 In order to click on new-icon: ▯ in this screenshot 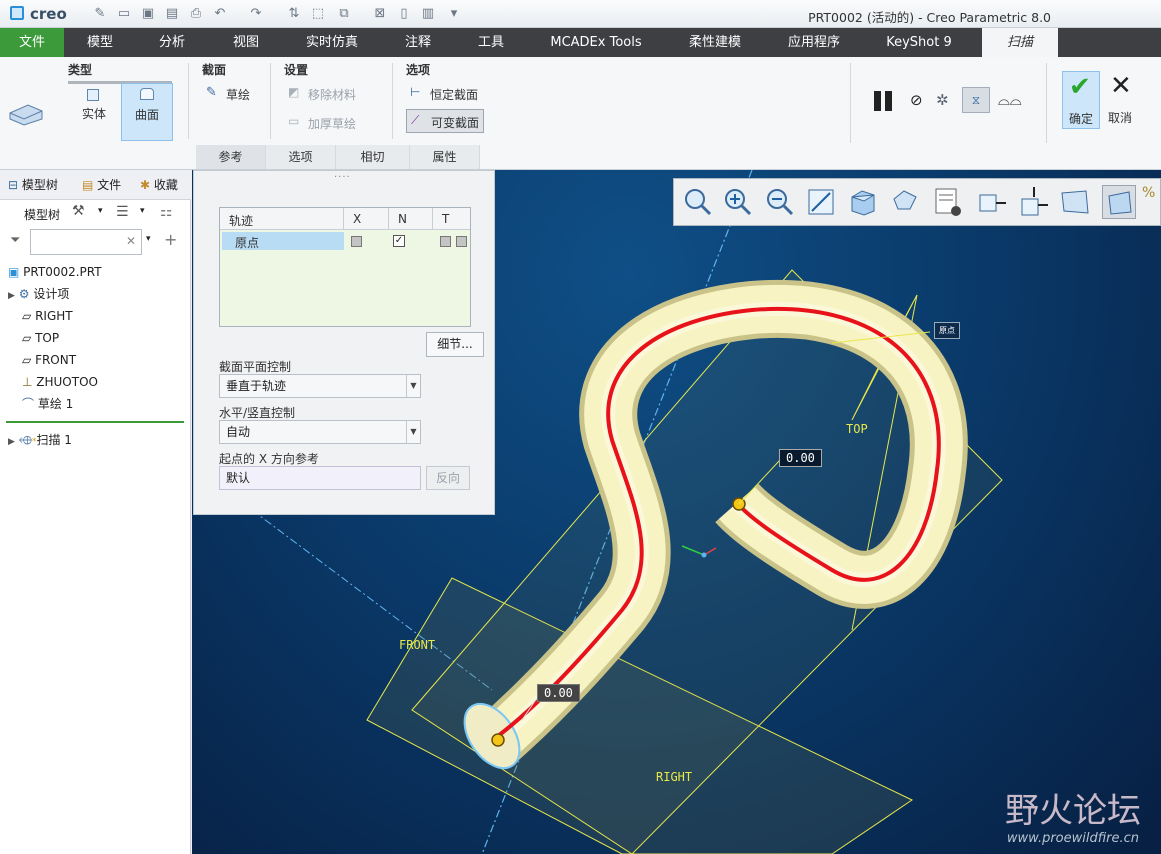, I will do `click(404, 14)`.